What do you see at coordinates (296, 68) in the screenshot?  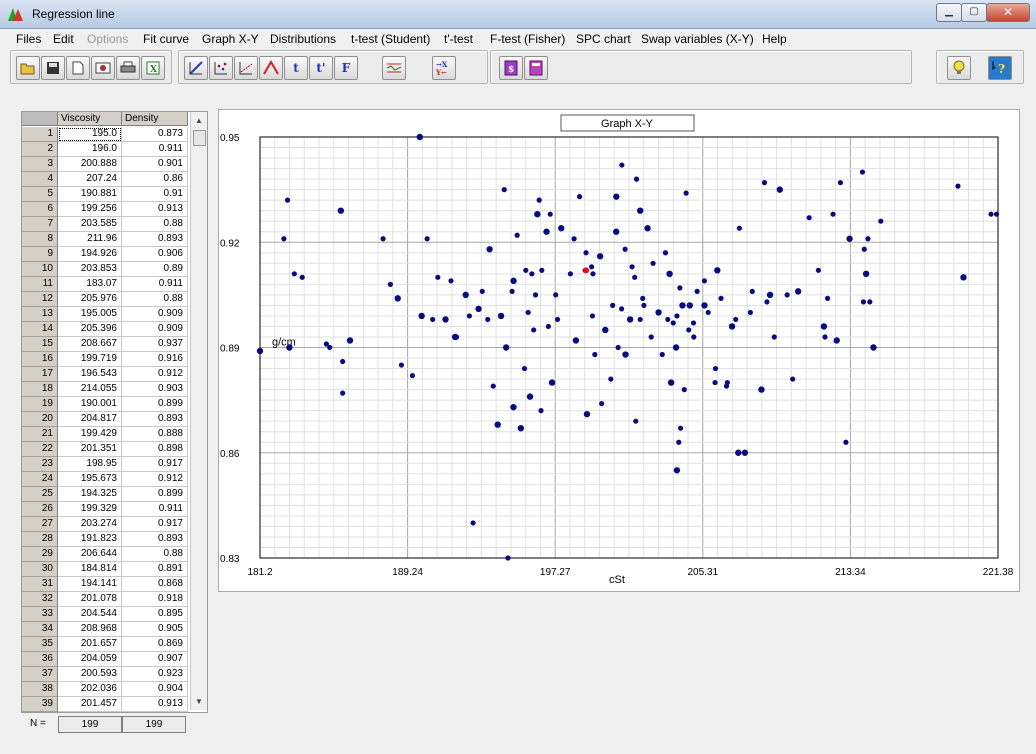 I see `t-test-button: t` at bounding box center [296, 68].